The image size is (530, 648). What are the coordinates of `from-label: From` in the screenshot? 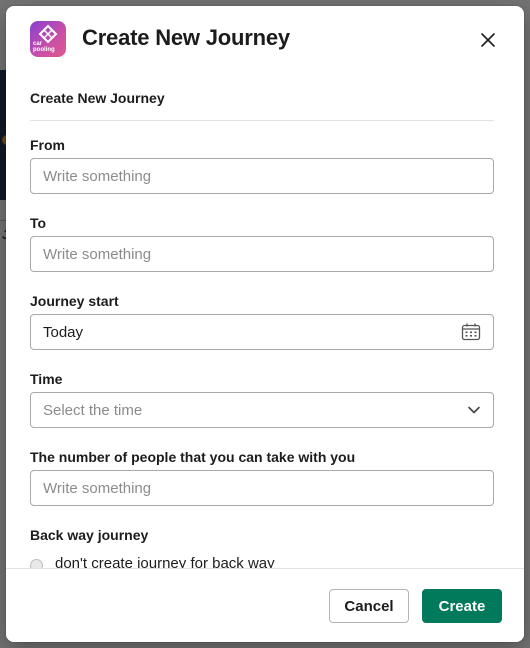 It's located at (47, 145).